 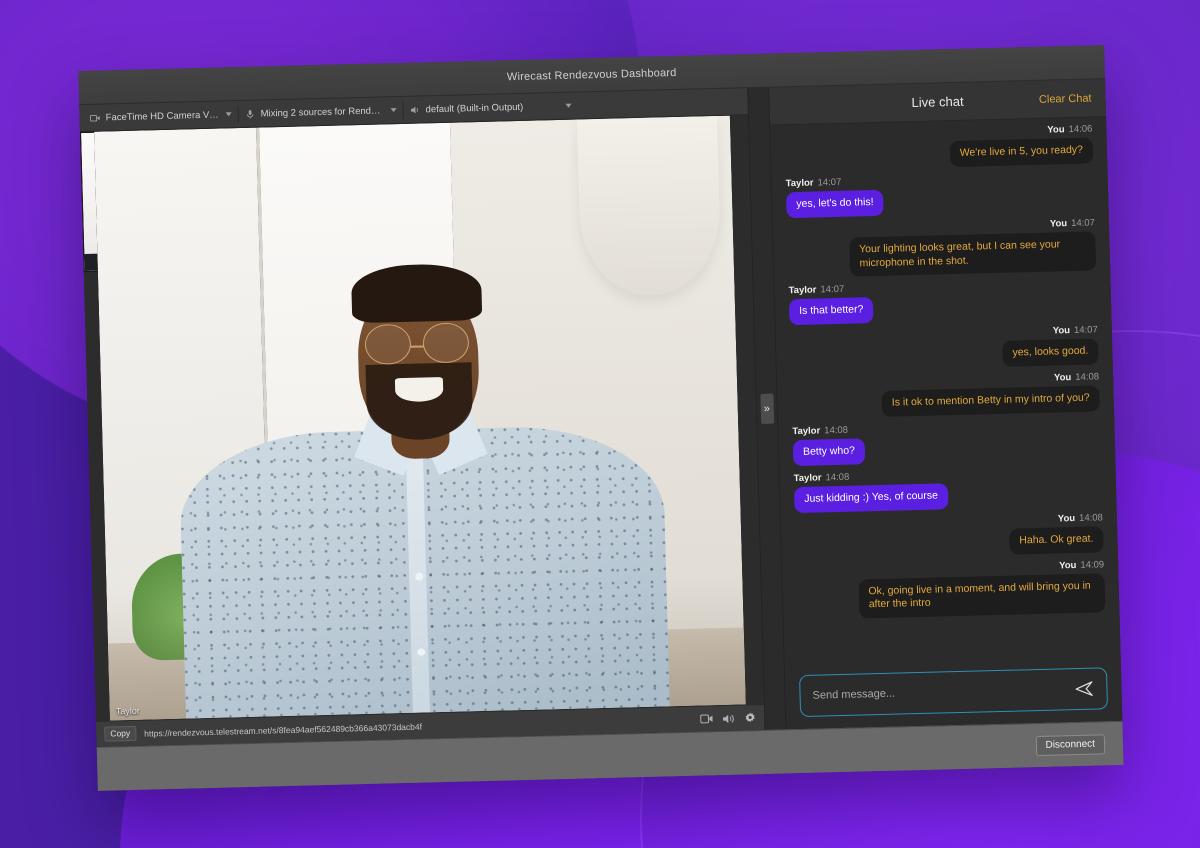 What do you see at coordinates (1056, 540) in the screenshot?
I see `chat-message-bubble: Haha. Ok great.` at bounding box center [1056, 540].